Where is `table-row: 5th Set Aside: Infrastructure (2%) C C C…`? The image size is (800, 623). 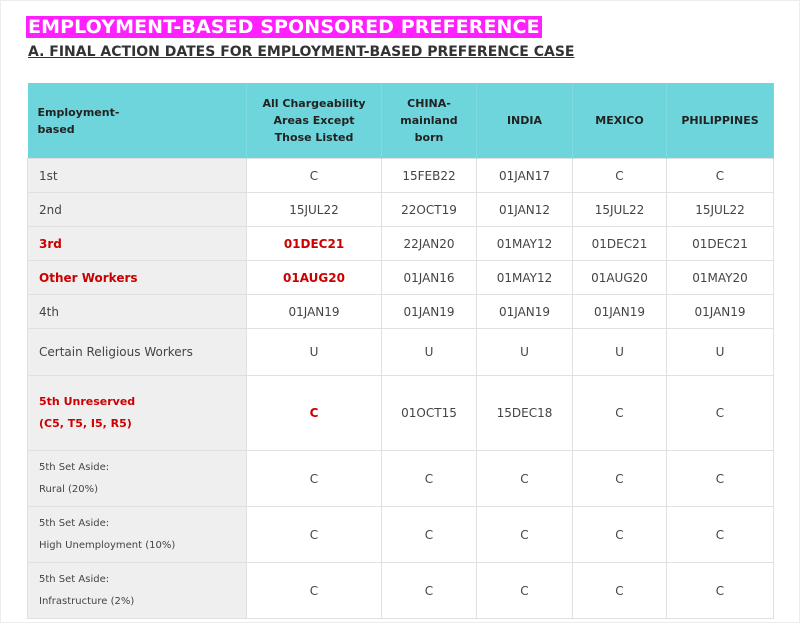 table-row: 5th Set Aside: Infrastructure (2%) C C C… is located at coordinates (400, 590).